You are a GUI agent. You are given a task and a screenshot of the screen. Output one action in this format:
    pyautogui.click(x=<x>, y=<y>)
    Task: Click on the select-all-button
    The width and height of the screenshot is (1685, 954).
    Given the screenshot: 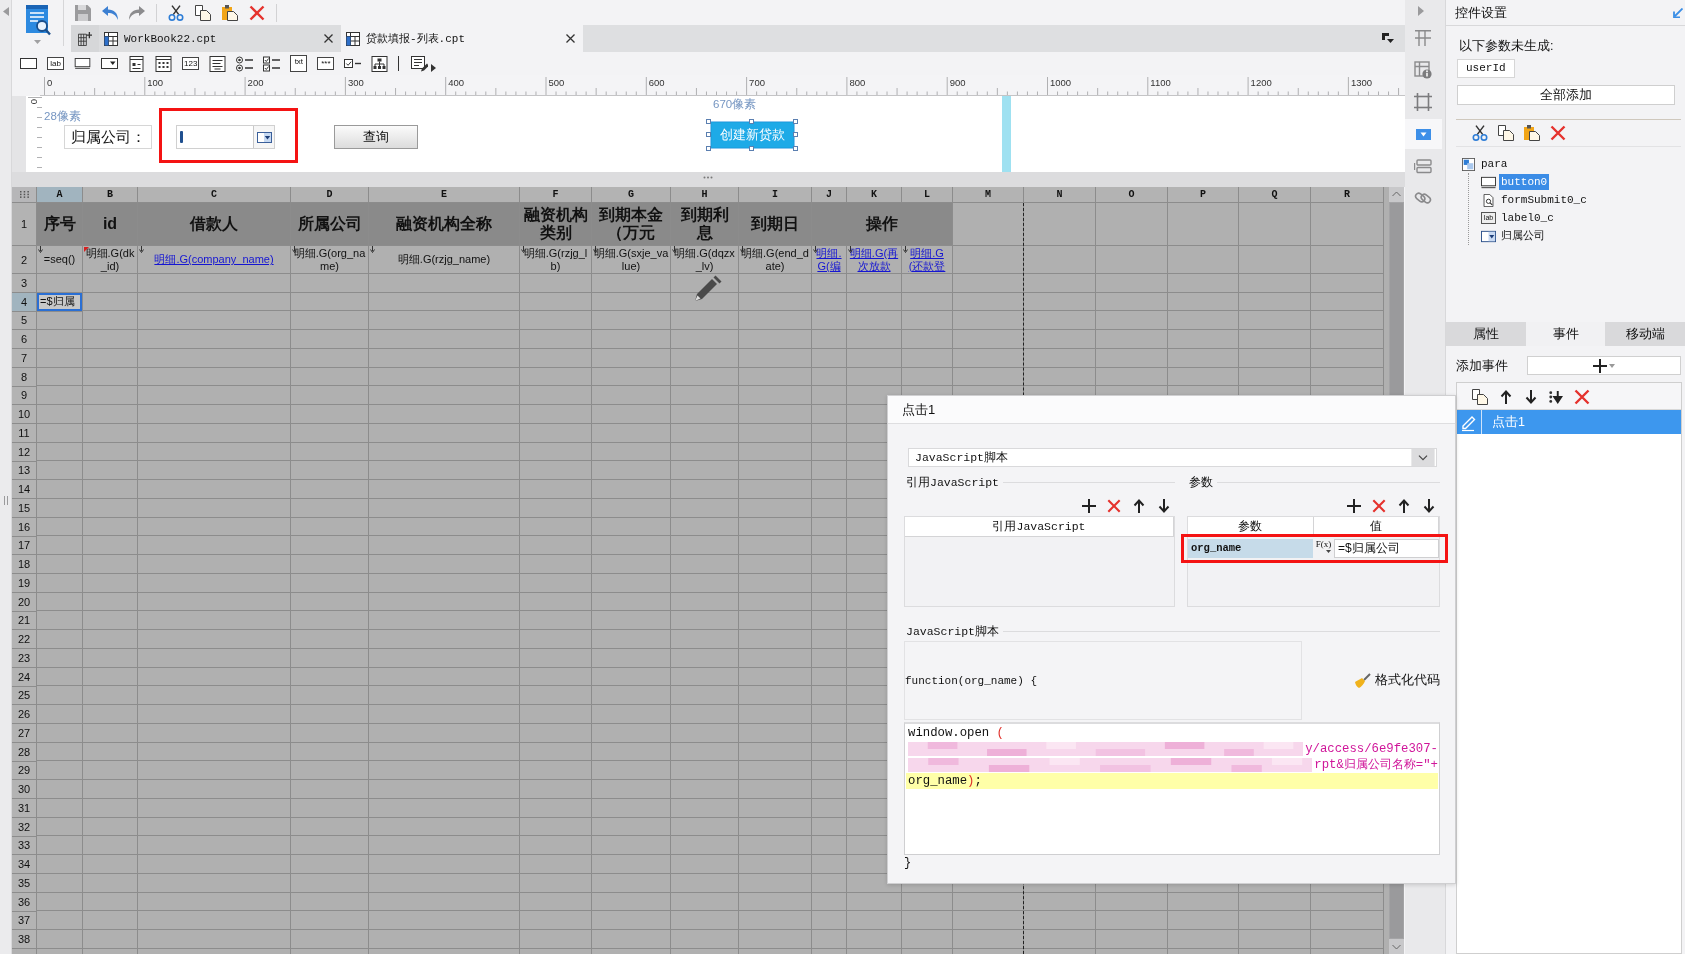 What is the action you would take?
    pyautogui.click(x=24, y=195)
    